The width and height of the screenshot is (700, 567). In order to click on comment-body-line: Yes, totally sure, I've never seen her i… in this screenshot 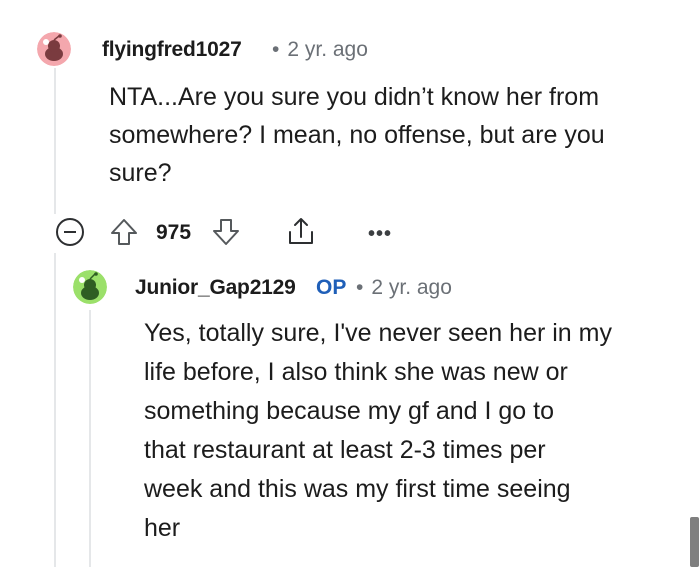, I will do `click(378, 333)`.